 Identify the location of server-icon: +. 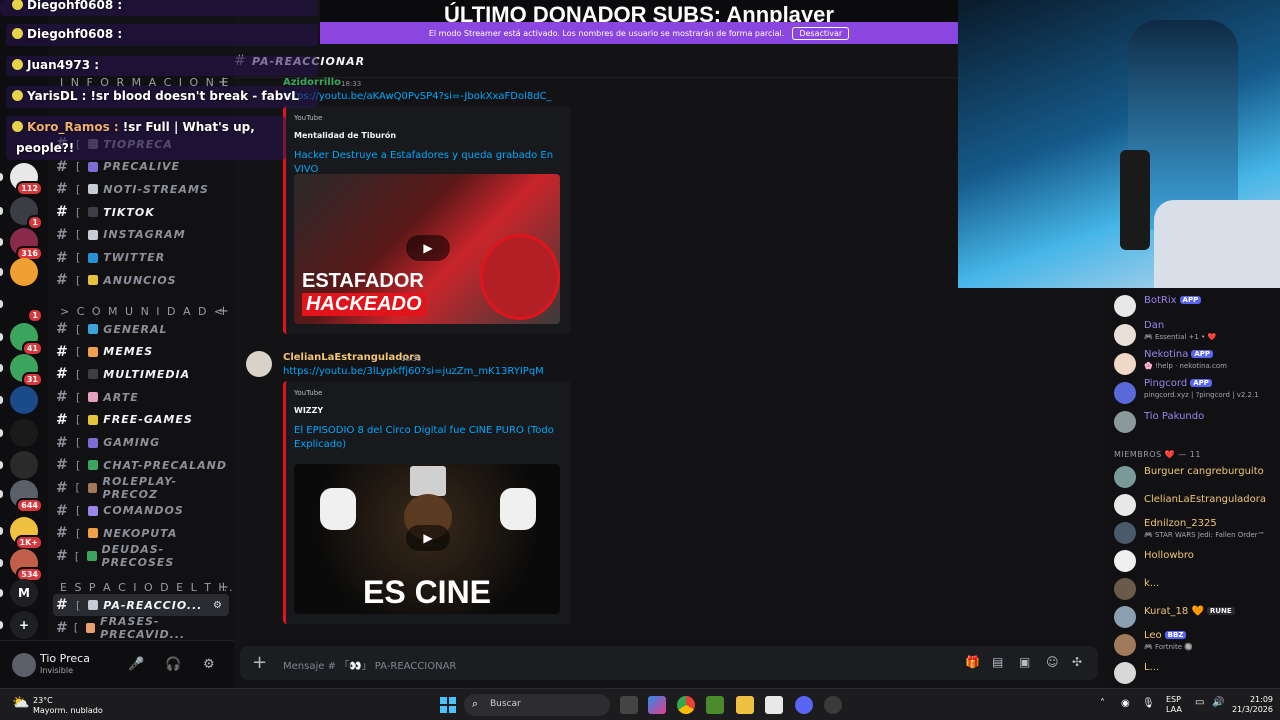
(24, 625).